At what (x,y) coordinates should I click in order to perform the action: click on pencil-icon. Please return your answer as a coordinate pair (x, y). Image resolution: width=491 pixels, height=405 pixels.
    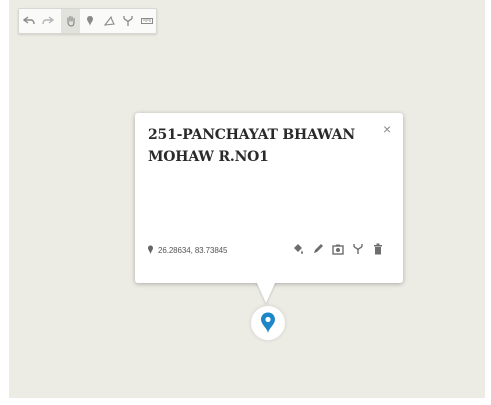
    Looking at the image, I should click on (318, 248).